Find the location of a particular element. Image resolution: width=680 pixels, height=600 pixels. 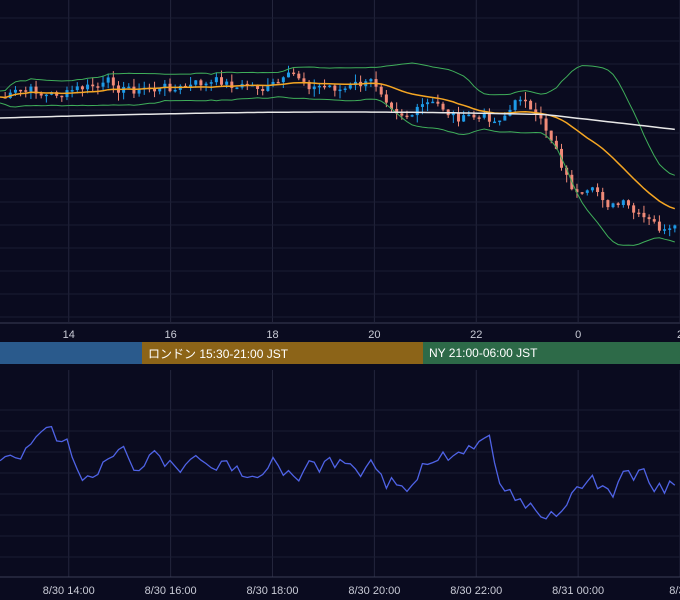

session-band-ny: NY 21:00-06:00 JST is located at coordinates (551, 353).